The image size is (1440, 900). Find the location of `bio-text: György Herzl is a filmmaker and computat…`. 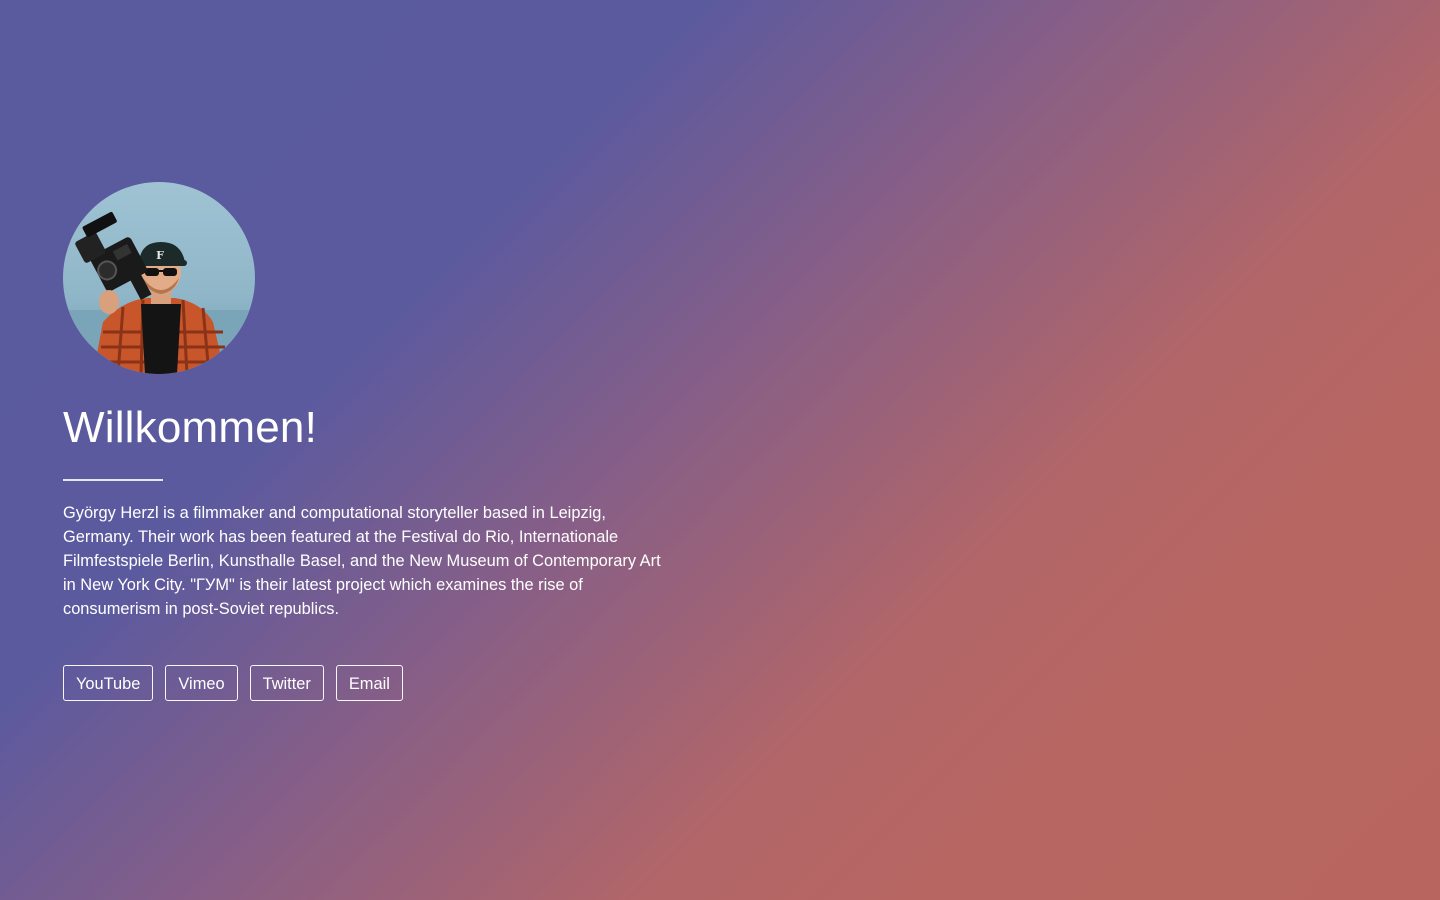

bio-text: György Herzl is a filmmaker and computat… is located at coordinates (362, 560).